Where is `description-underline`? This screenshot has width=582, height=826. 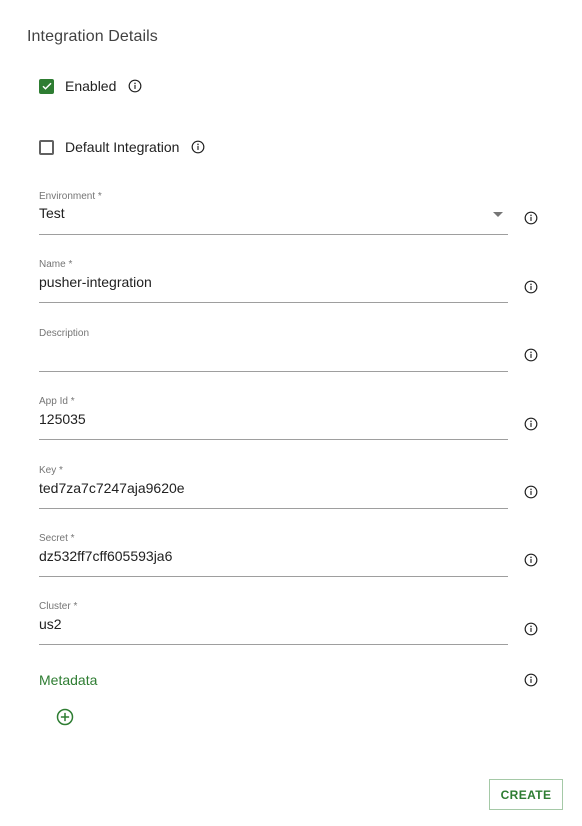 description-underline is located at coordinates (273, 371).